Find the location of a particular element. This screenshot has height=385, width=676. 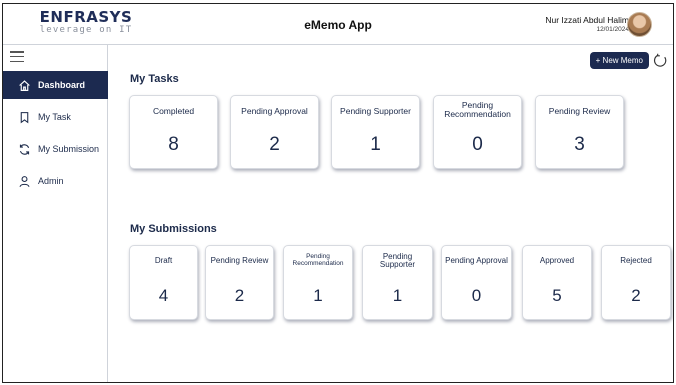

user-info: Nur Izzati Abdul Halim 12/01/2024 is located at coordinates (587, 24).